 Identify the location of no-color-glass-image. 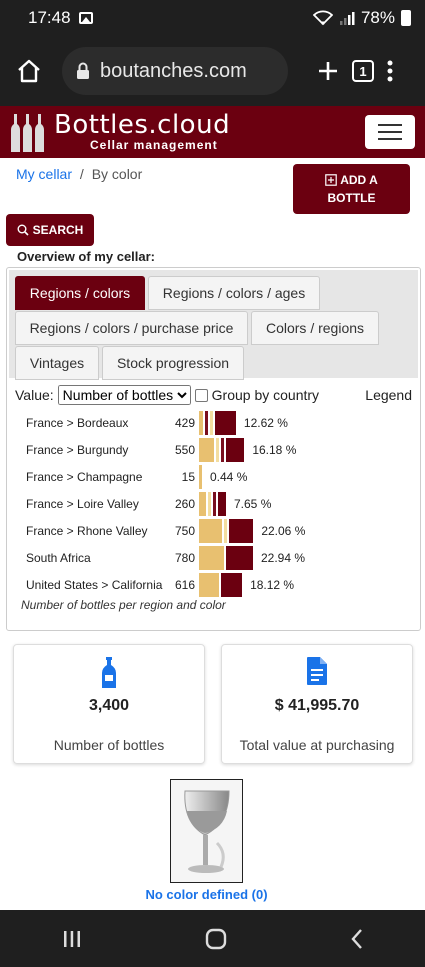
(206, 831).